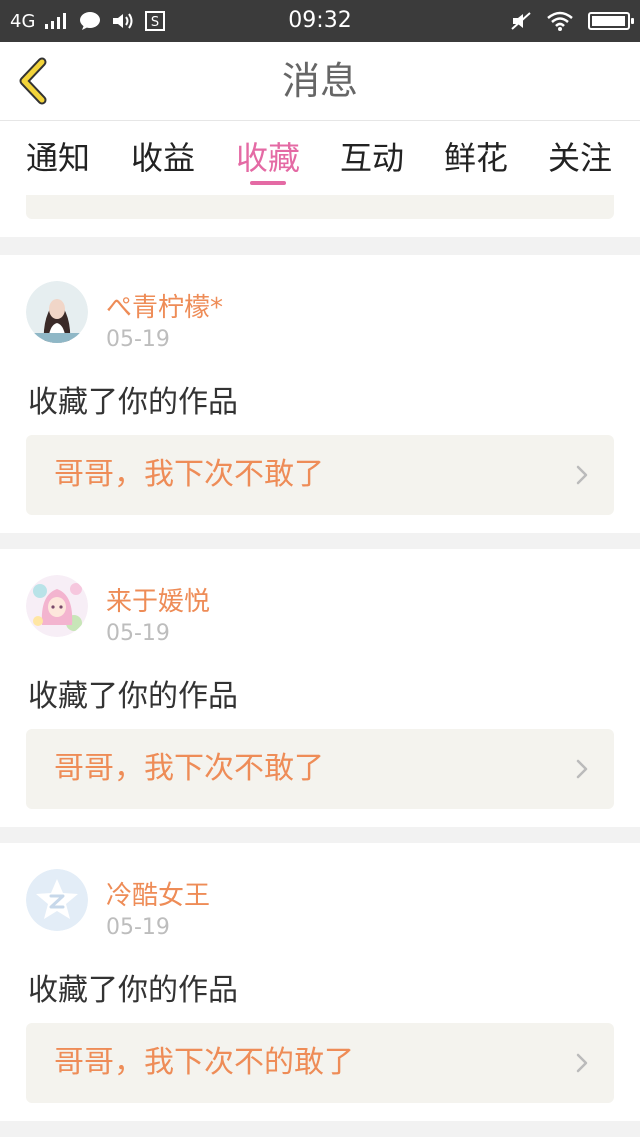 This screenshot has width=640, height=1138. What do you see at coordinates (476, 156) in the screenshot?
I see `tab-flowers: 鲜花` at bounding box center [476, 156].